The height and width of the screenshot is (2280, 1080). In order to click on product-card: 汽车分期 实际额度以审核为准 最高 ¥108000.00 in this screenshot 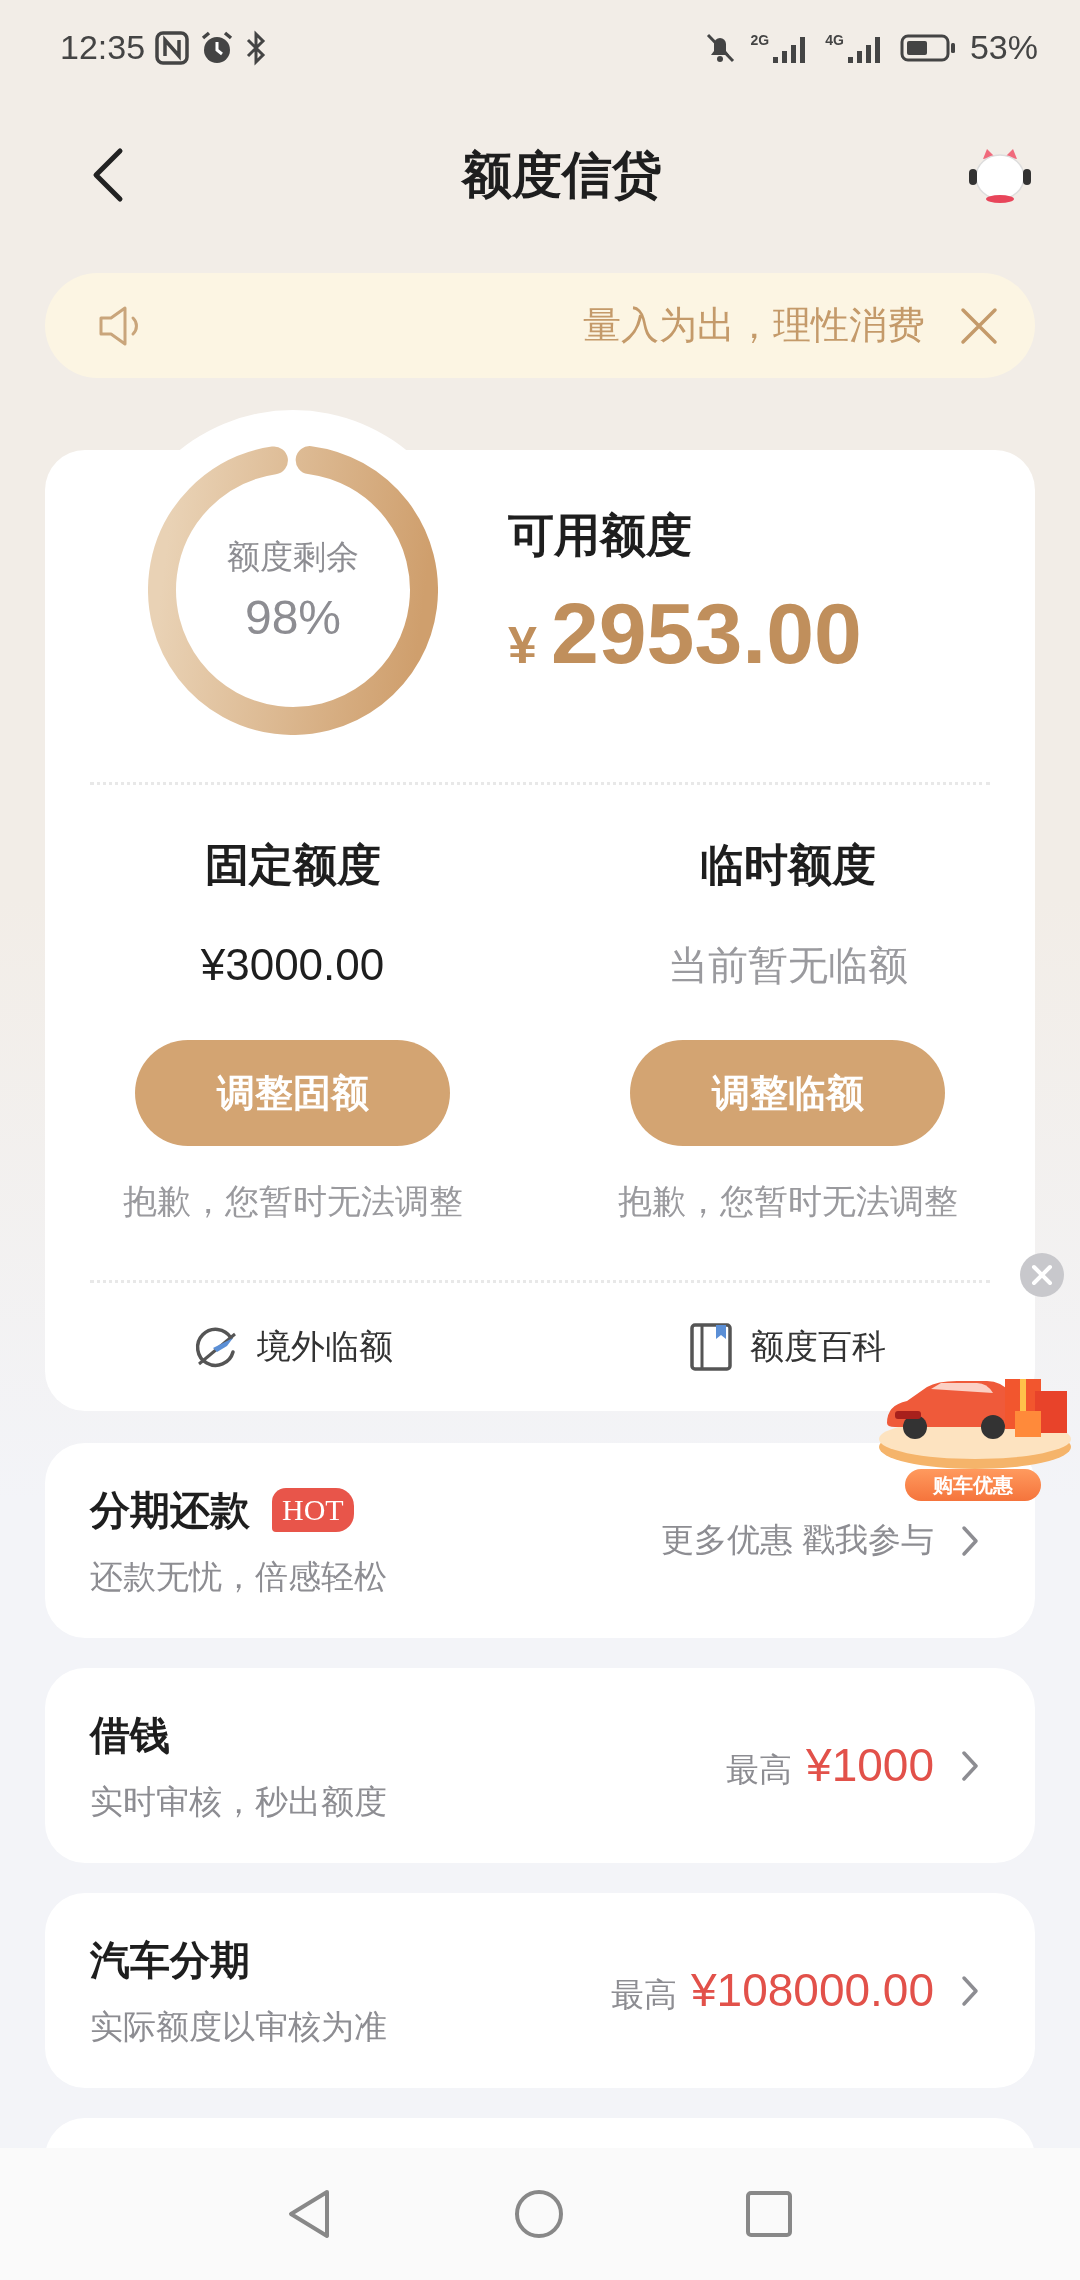, I will do `click(540, 1990)`.